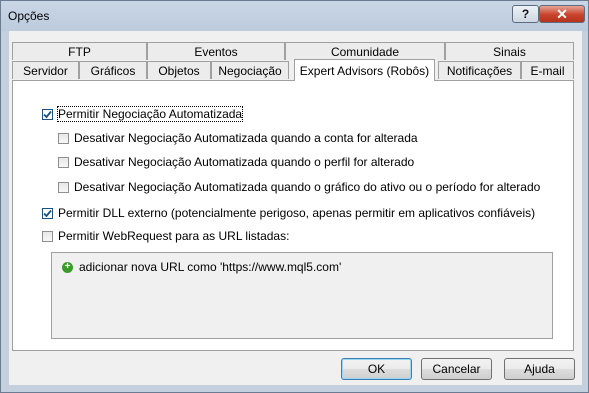  Describe the element at coordinates (113, 70) in the screenshot. I see `tab-graficos: Gráficos` at that location.